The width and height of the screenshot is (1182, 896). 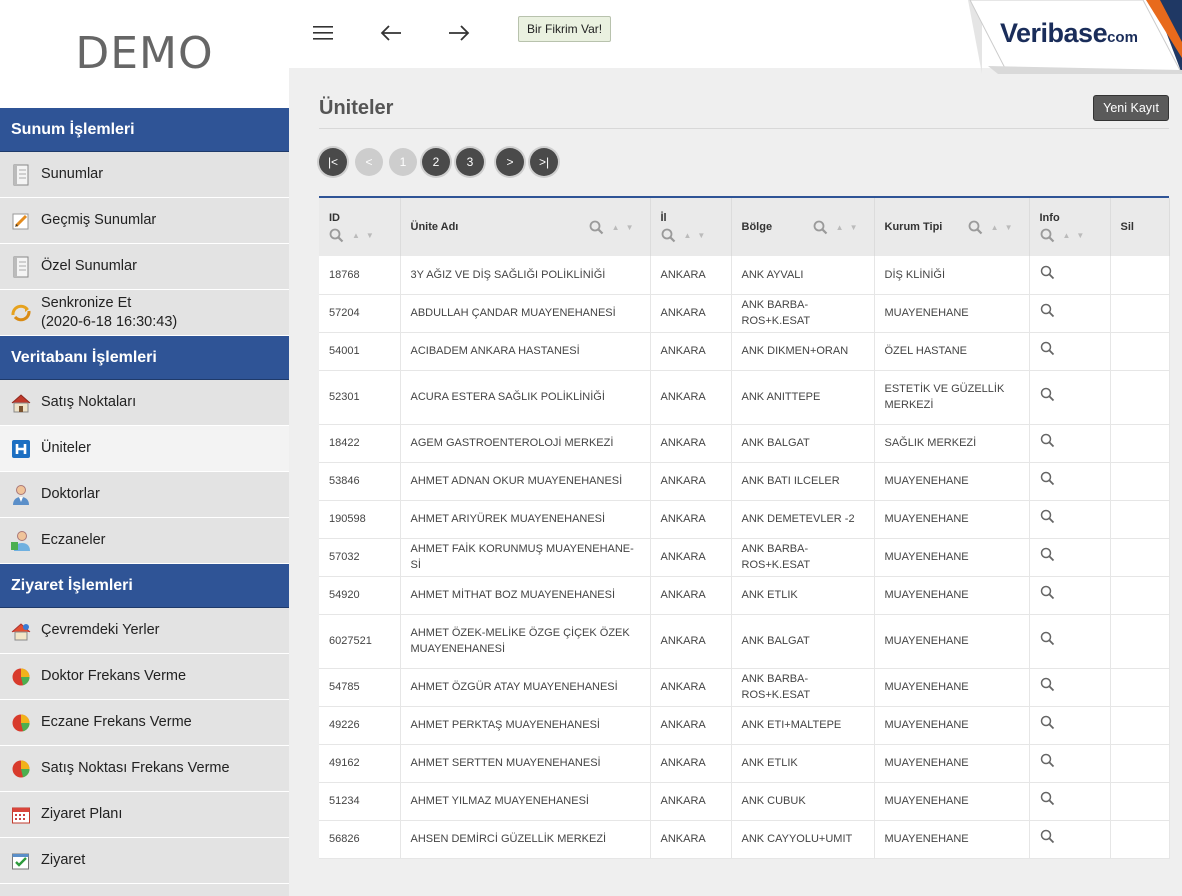 What do you see at coordinates (1054, 33) in the screenshot?
I see `brand-name: Veribase` at bounding box center [1054, 33].